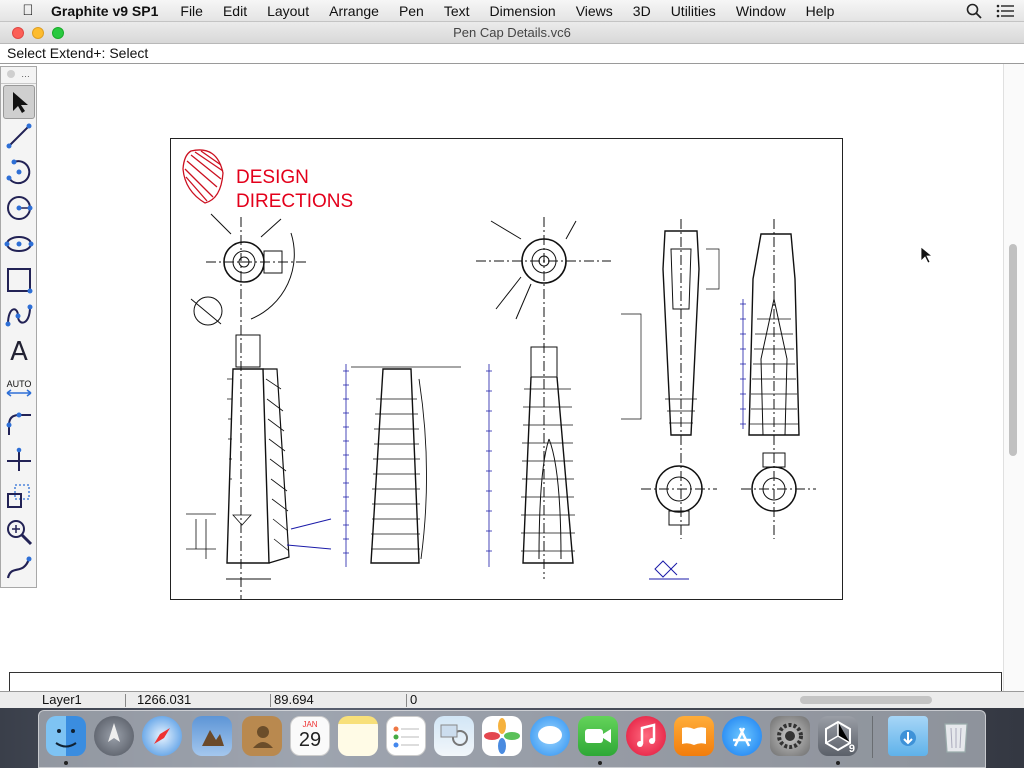 Image resolution: width=1024 pixels, height=768 pixels. Describe the element at coordinates (248, 406) in the screenshot. I see `end-view-left` at that location.